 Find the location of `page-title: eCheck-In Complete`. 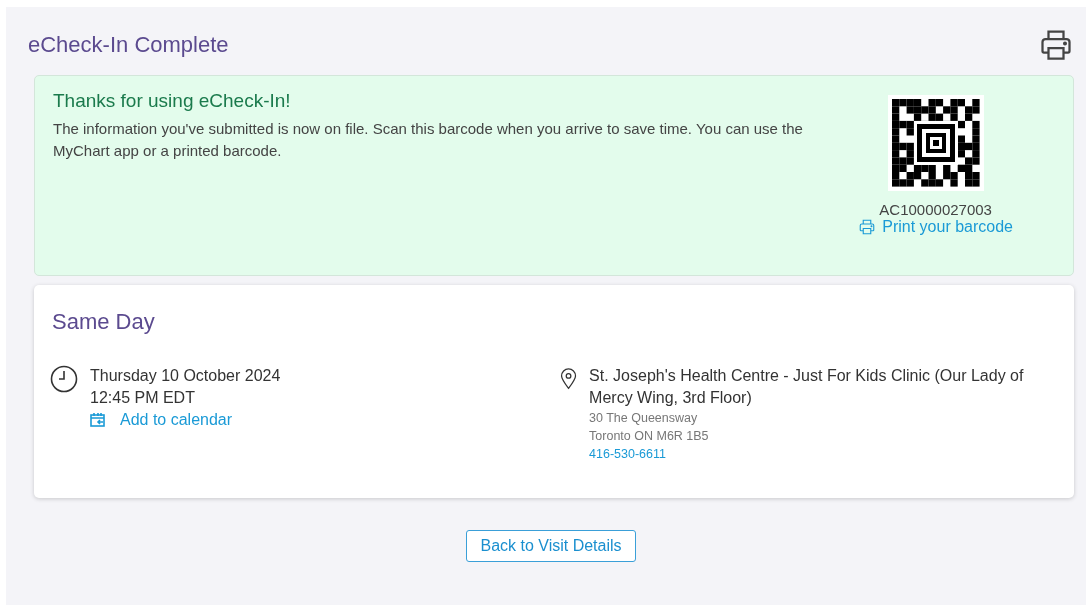

page-title: eCheck-In Complete is located at coordinates (128, 45).